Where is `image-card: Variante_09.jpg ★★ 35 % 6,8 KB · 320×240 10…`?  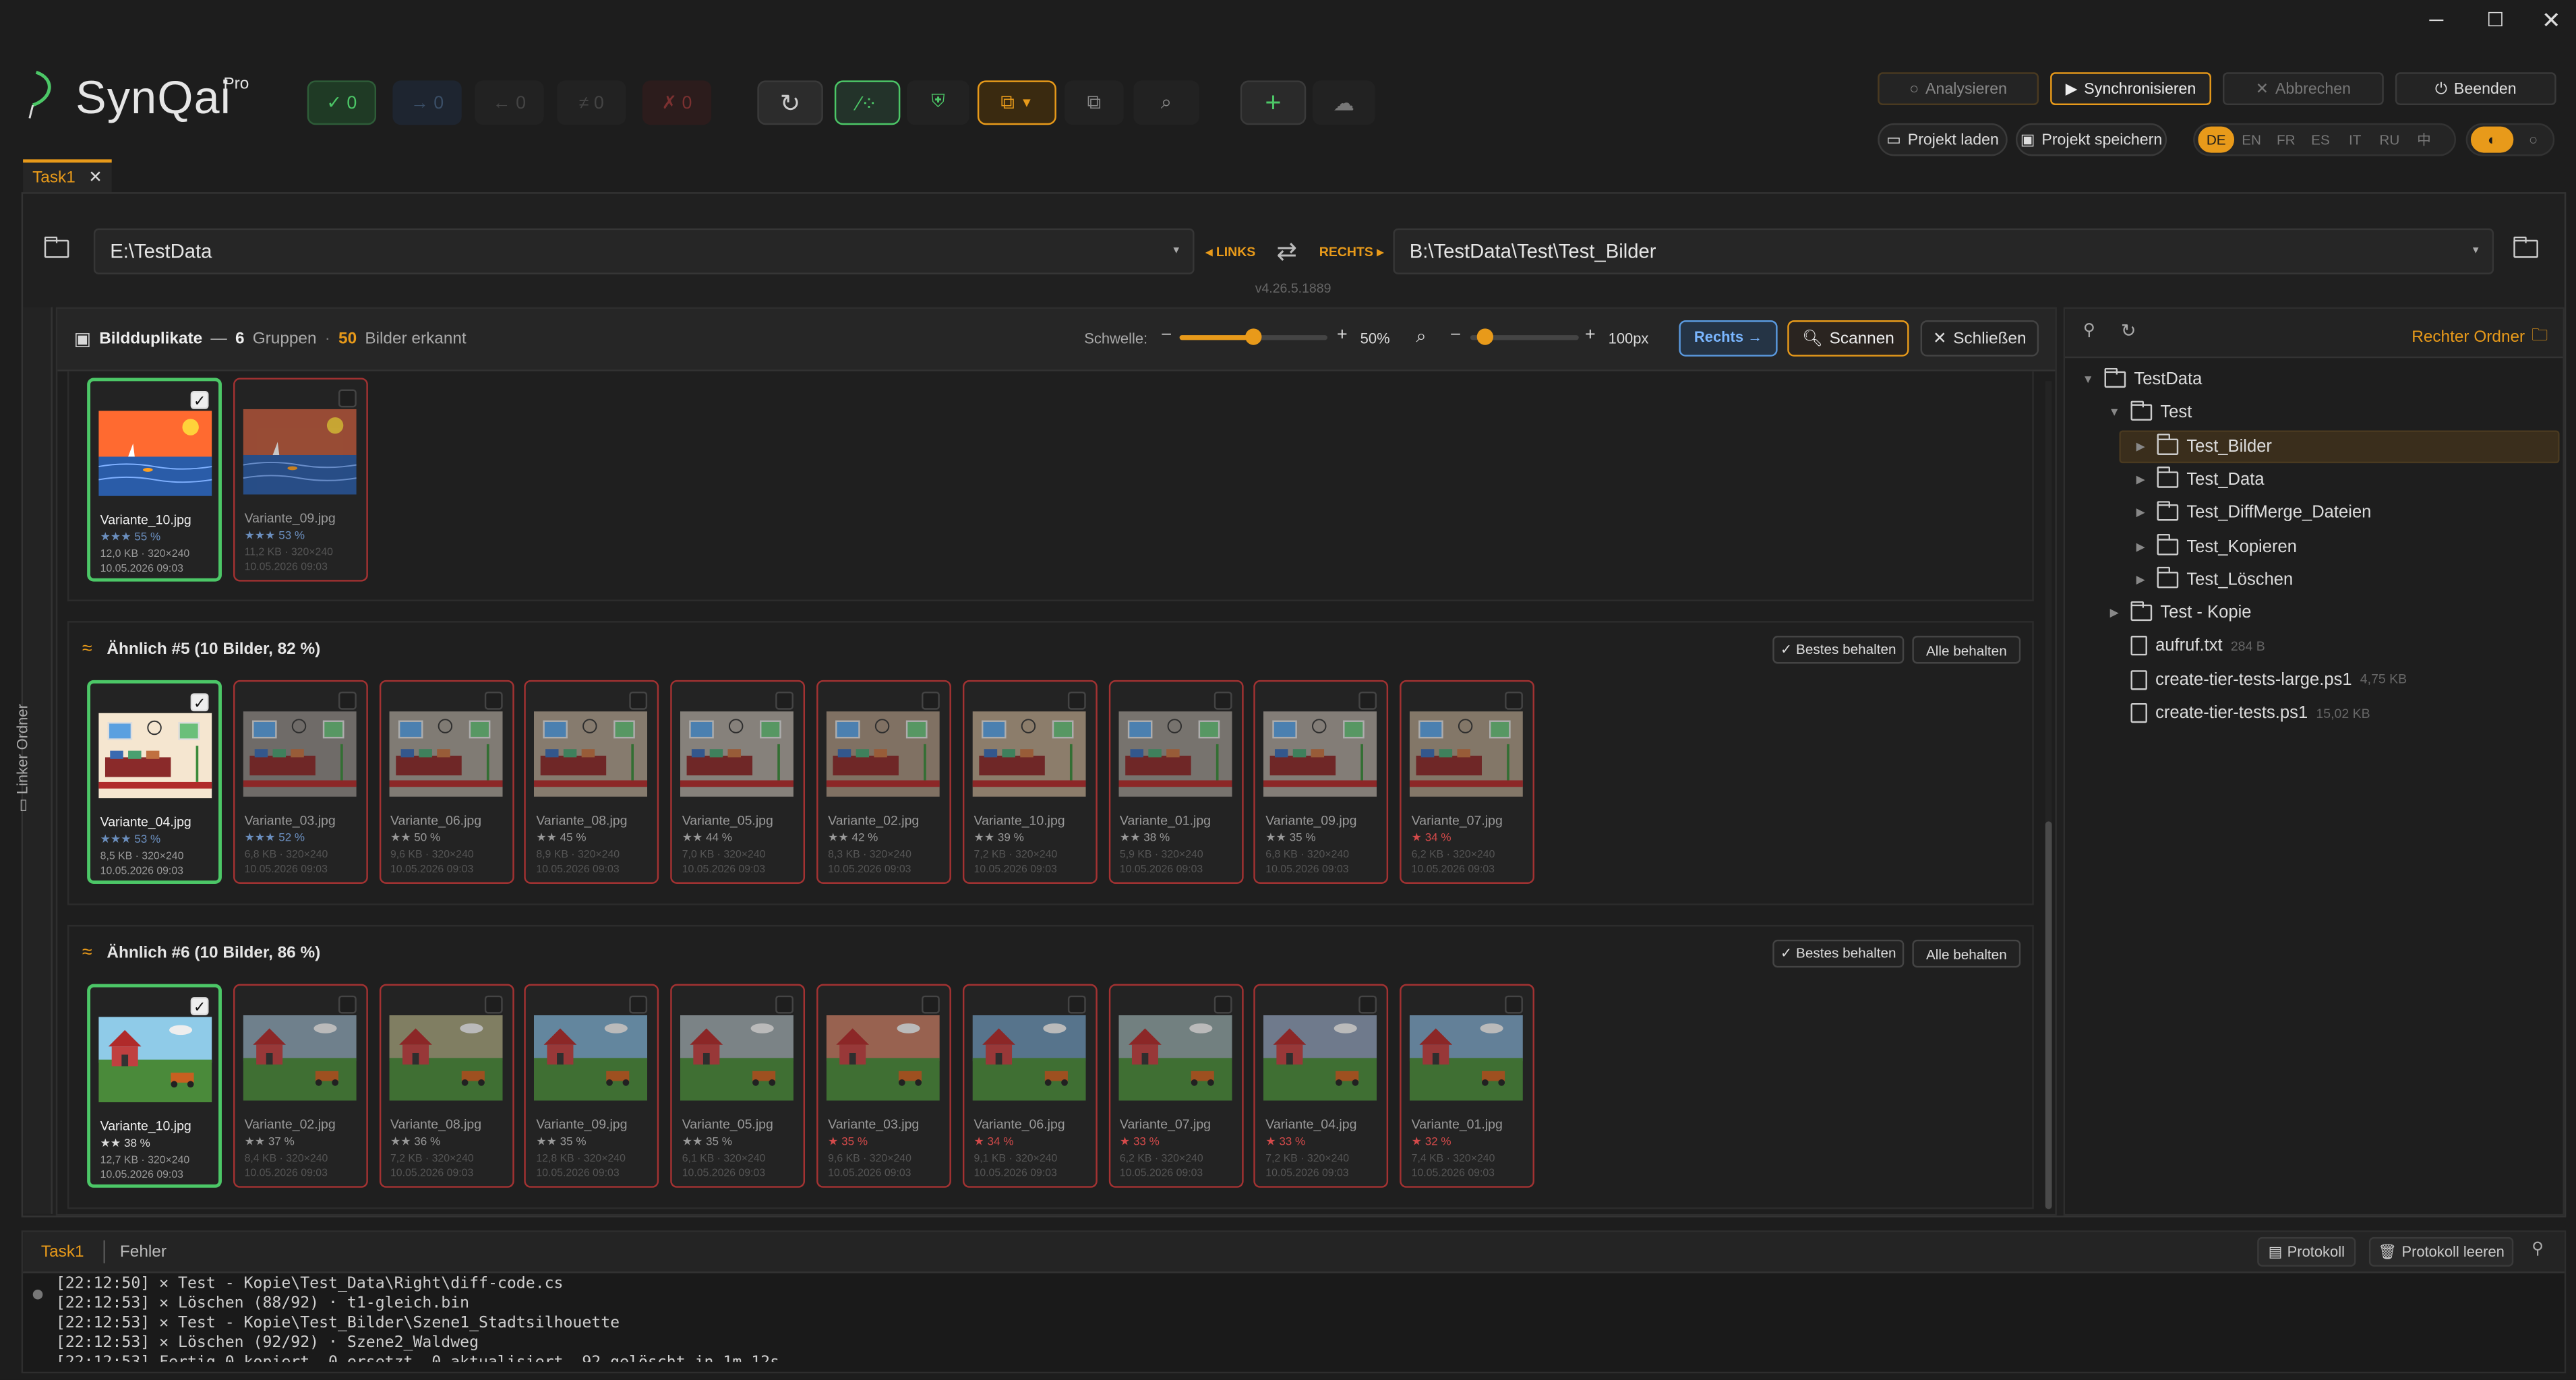
image-card: Variante_09.jpg ★★ 35 % 6,8 KB · 320×240 10… is located at coordinates (1321, 782).